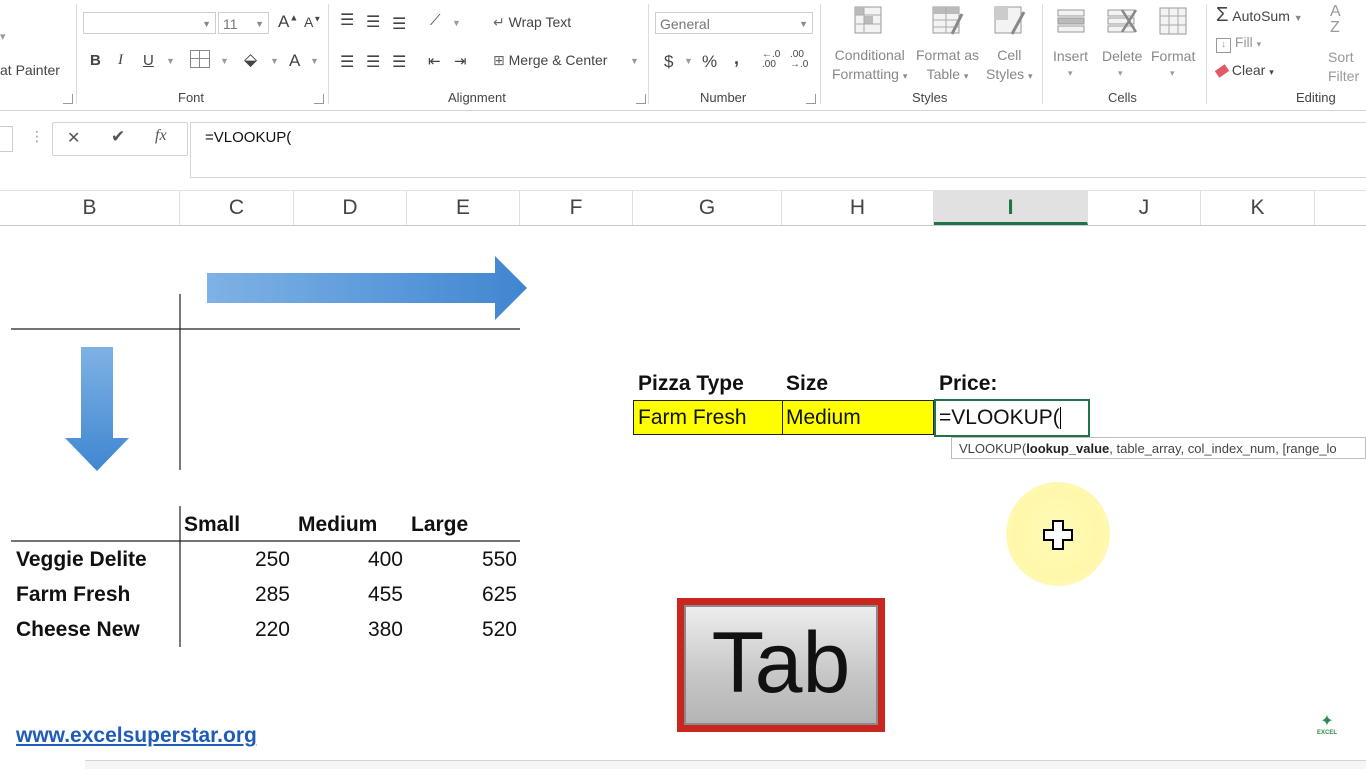 The width and height of the screenshot is (1366, 769). I want to click on align-top-icon: ☰, so click(347, 20).